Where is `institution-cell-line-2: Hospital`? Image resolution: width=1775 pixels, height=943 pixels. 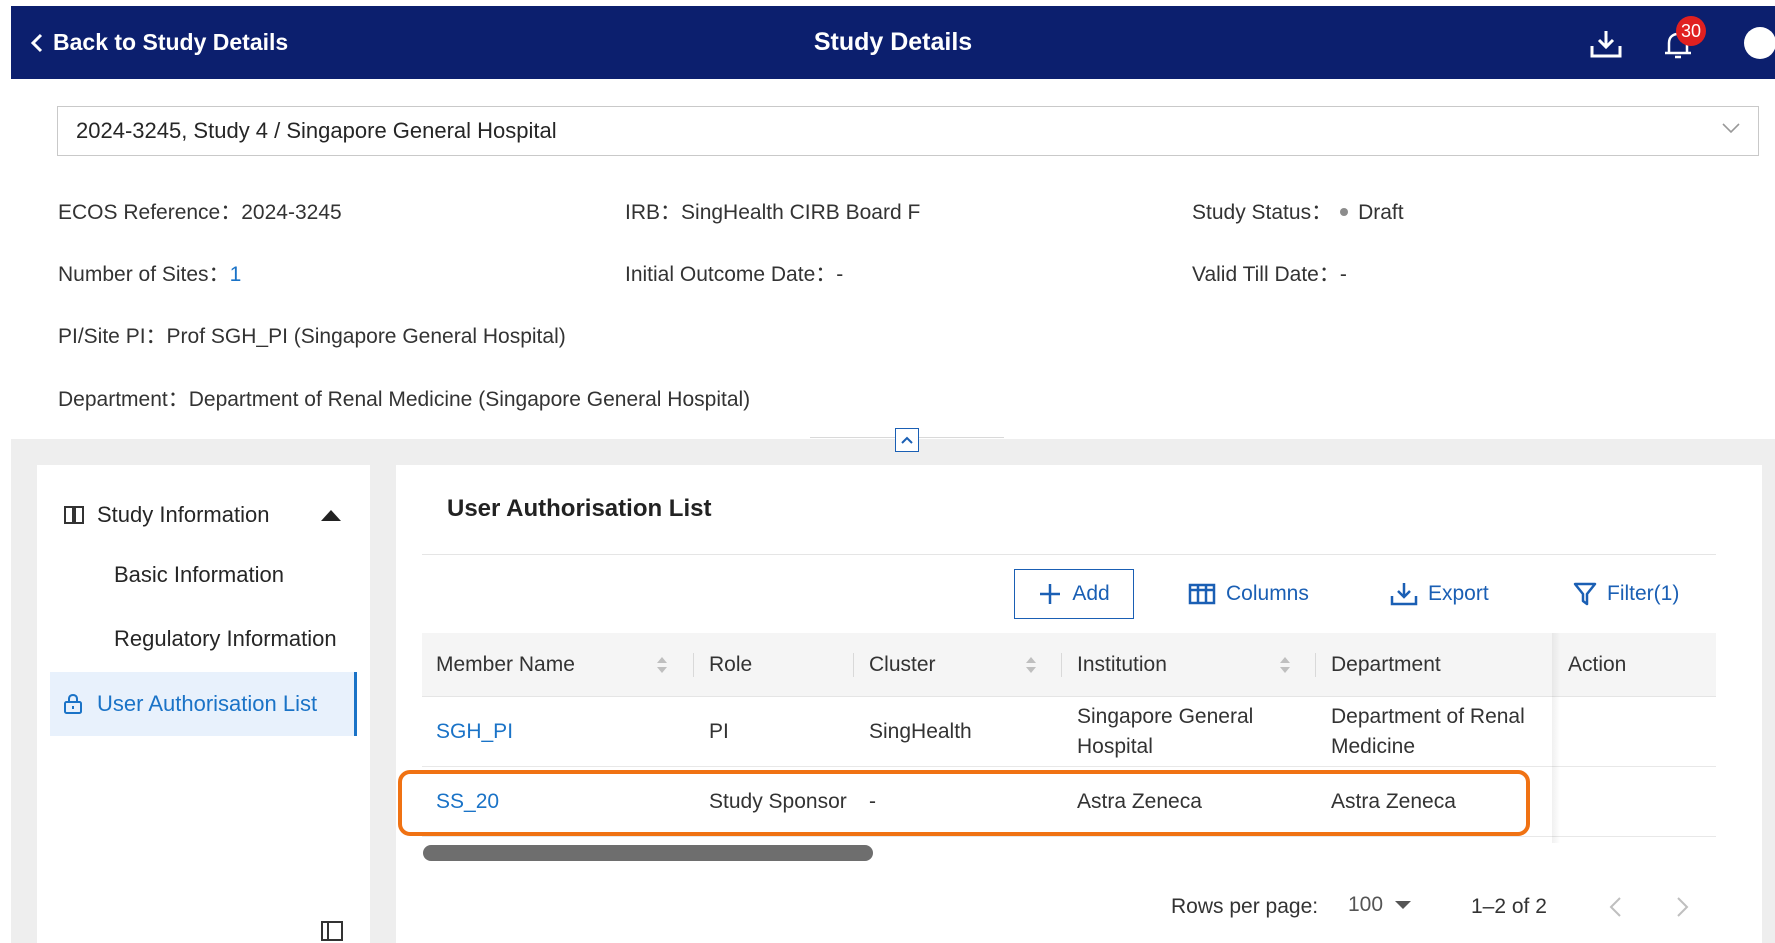 institution-cell-line-2: Hospital is located at coordinates (1115, 746).